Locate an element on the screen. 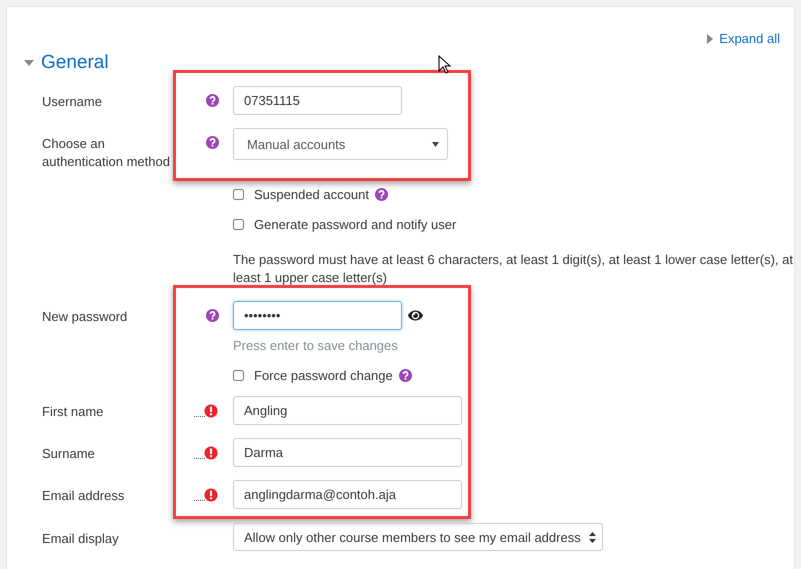 Image resolution: width=801 pixels, height=569 pixels. checkbox-label: Force password change is located at coordinates (323, 375).